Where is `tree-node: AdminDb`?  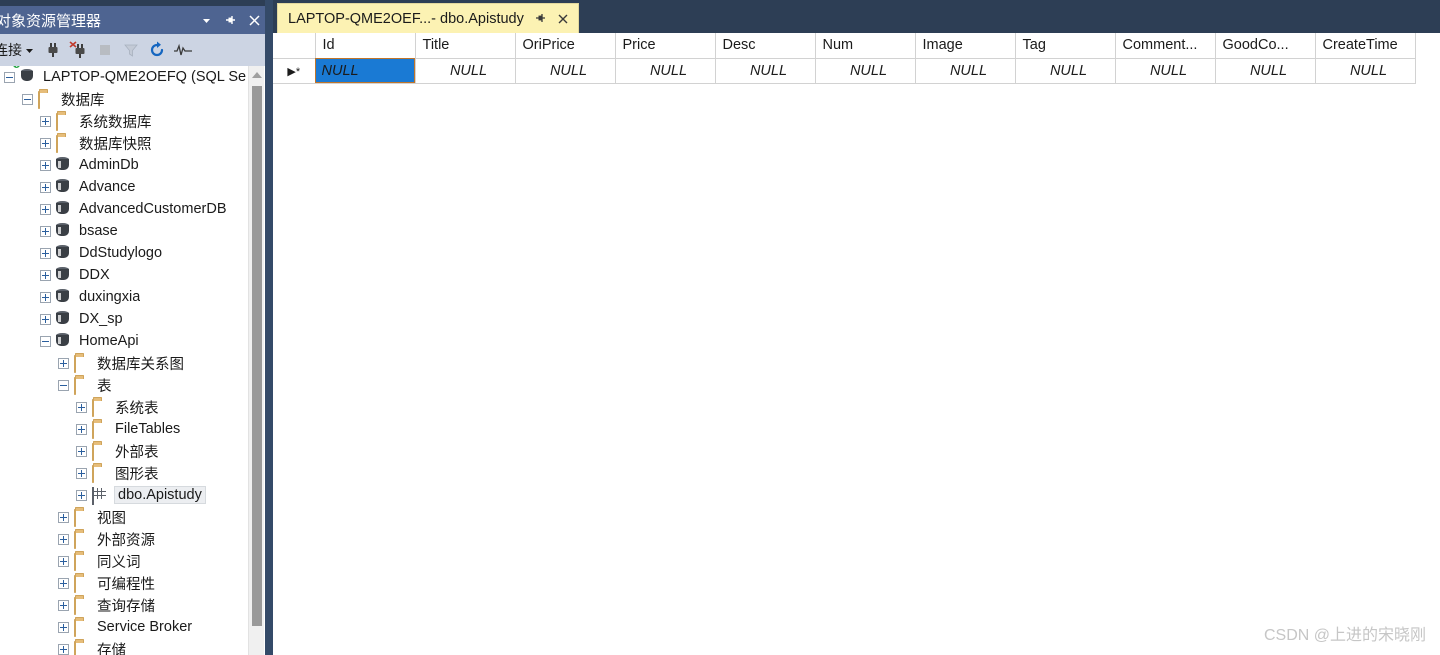
tree-node: AdminDb is located at coordinates (124, 165).